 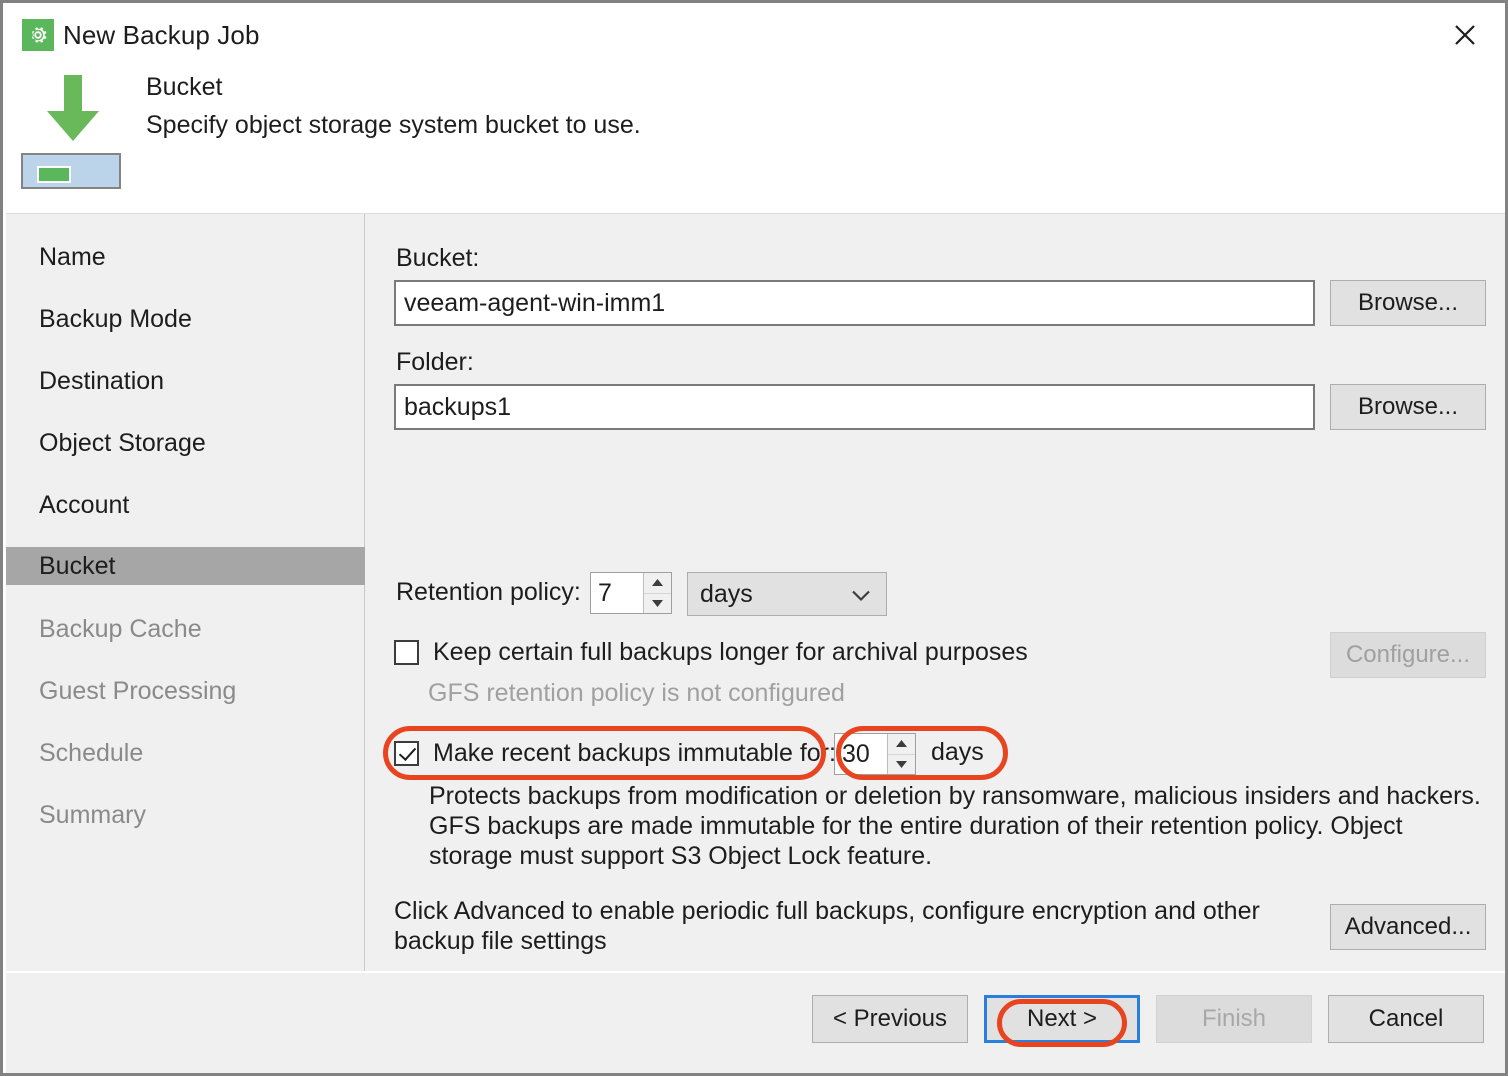 I want to click on cancel-button: Cancel, so click(x=1406, y=1019).